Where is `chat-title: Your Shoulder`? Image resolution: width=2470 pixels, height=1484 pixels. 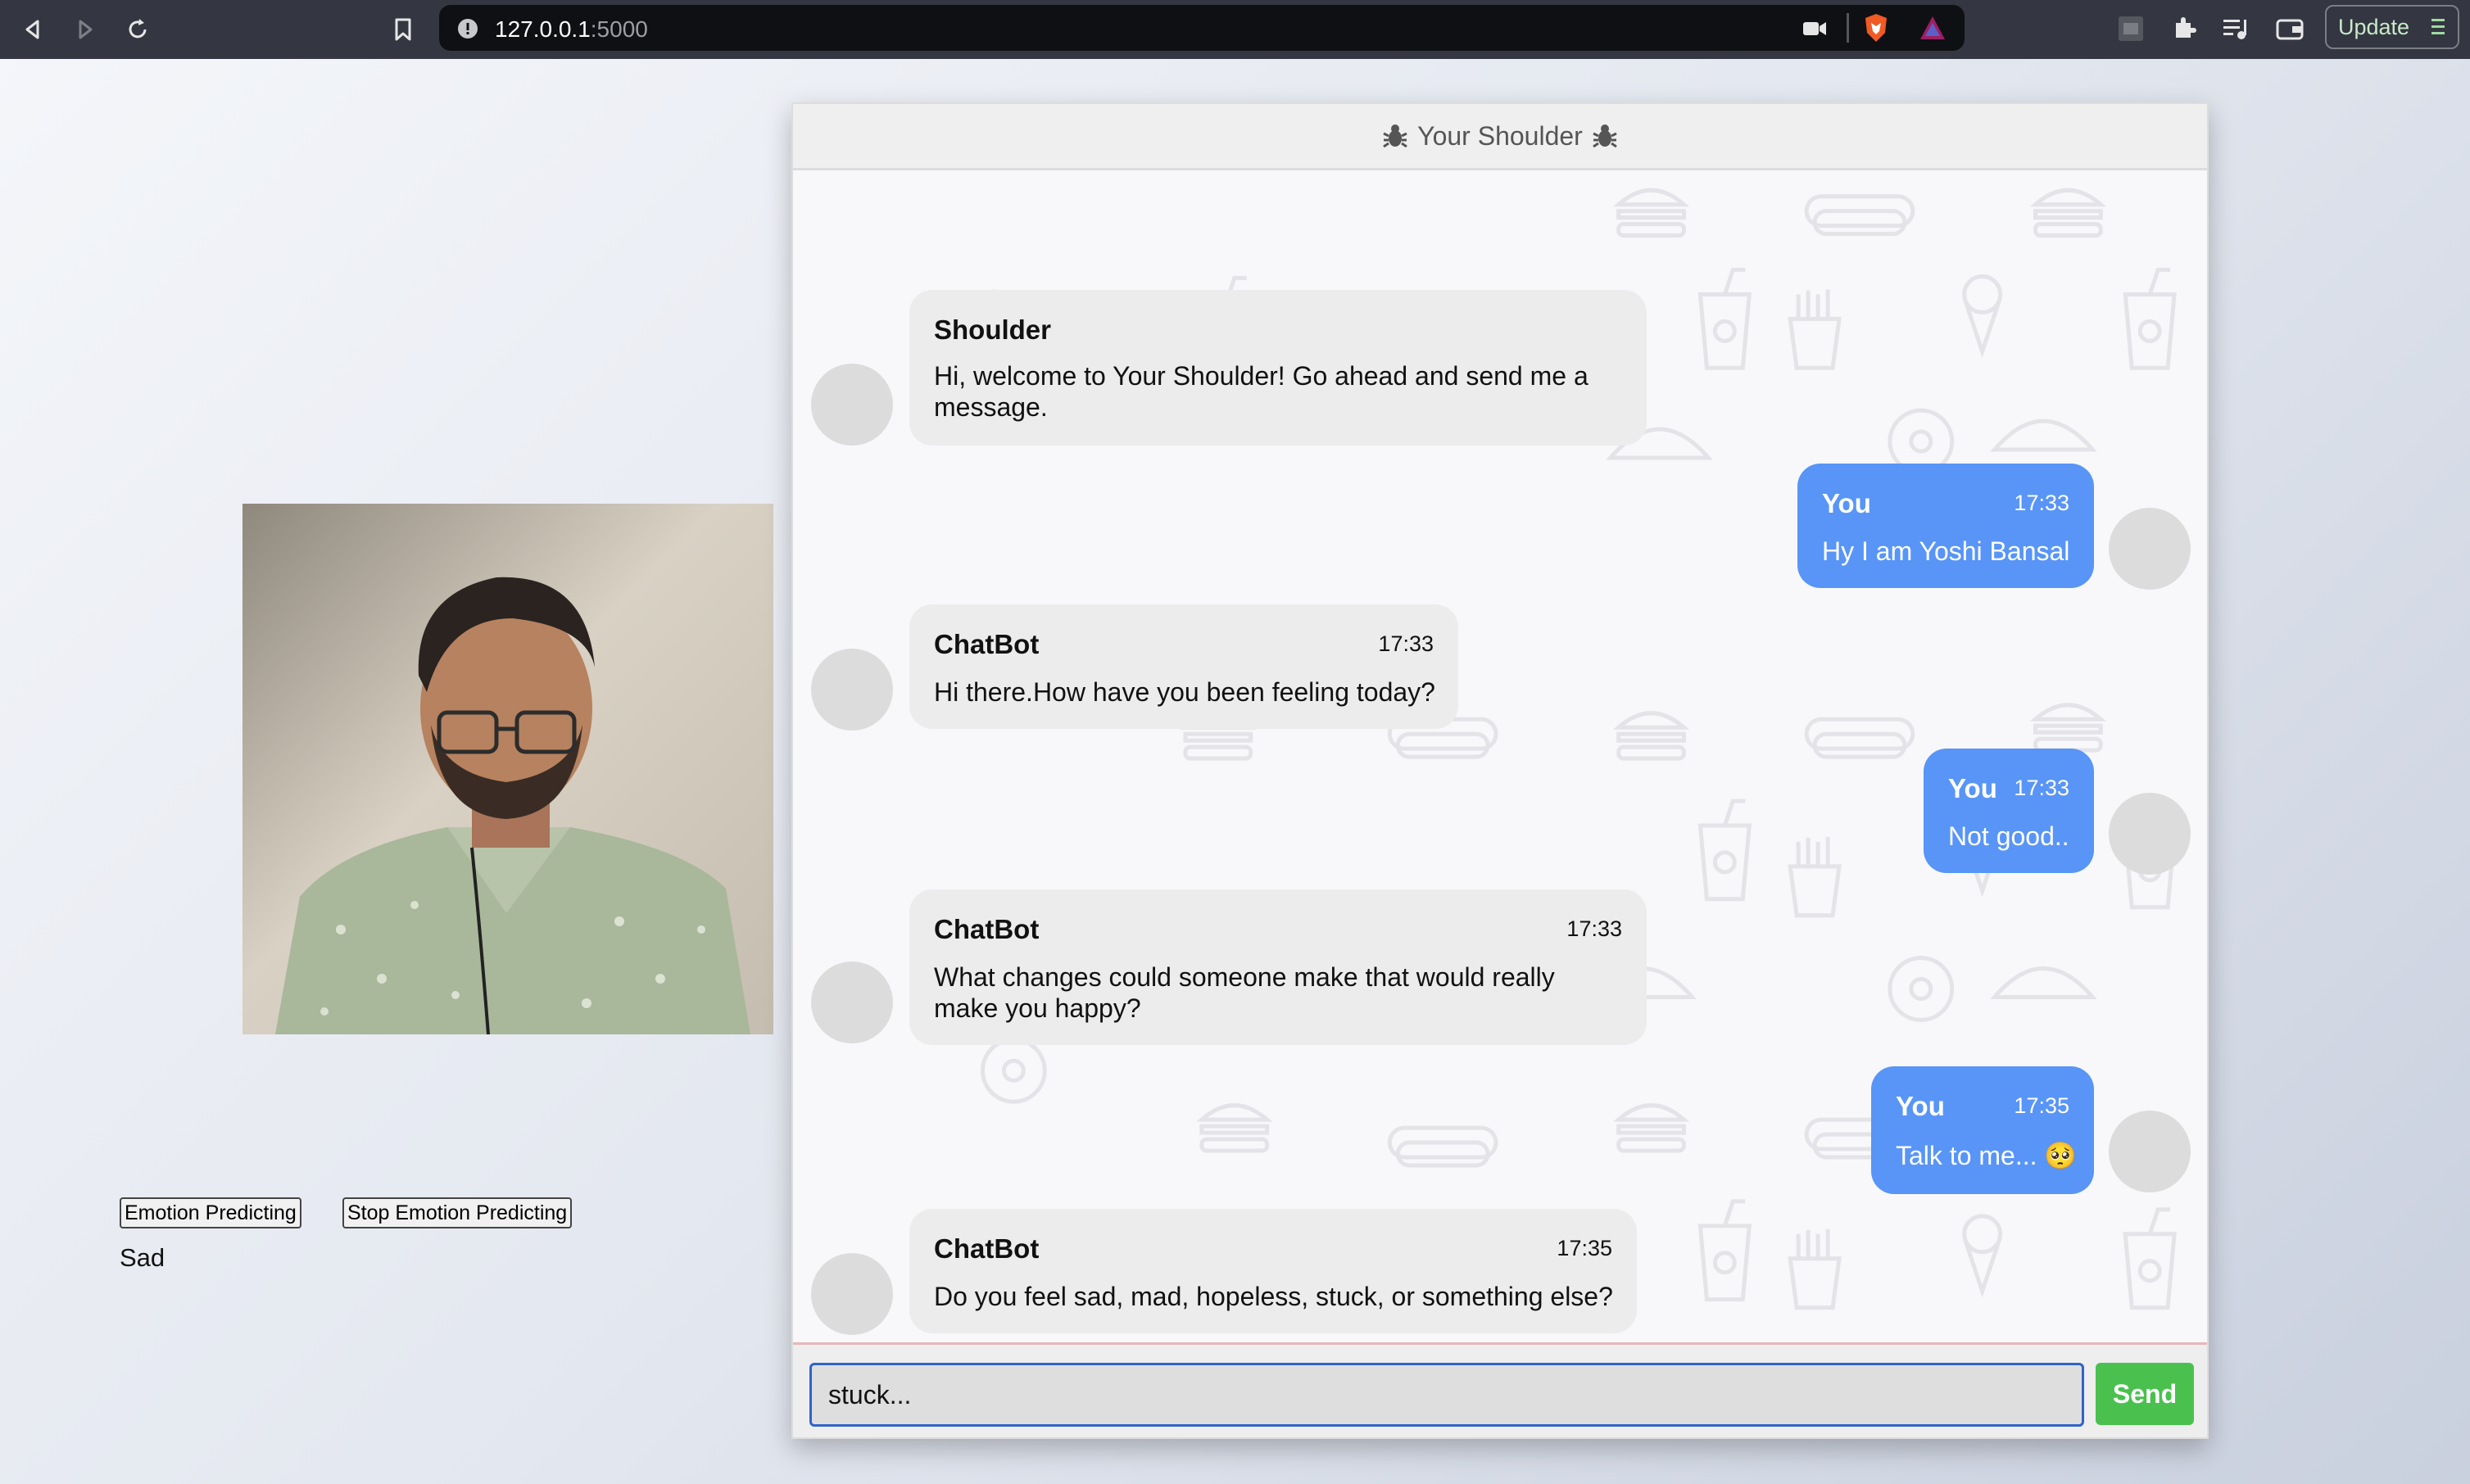
chat-title: Your Shoulder is located at coordinates (1500, 135).